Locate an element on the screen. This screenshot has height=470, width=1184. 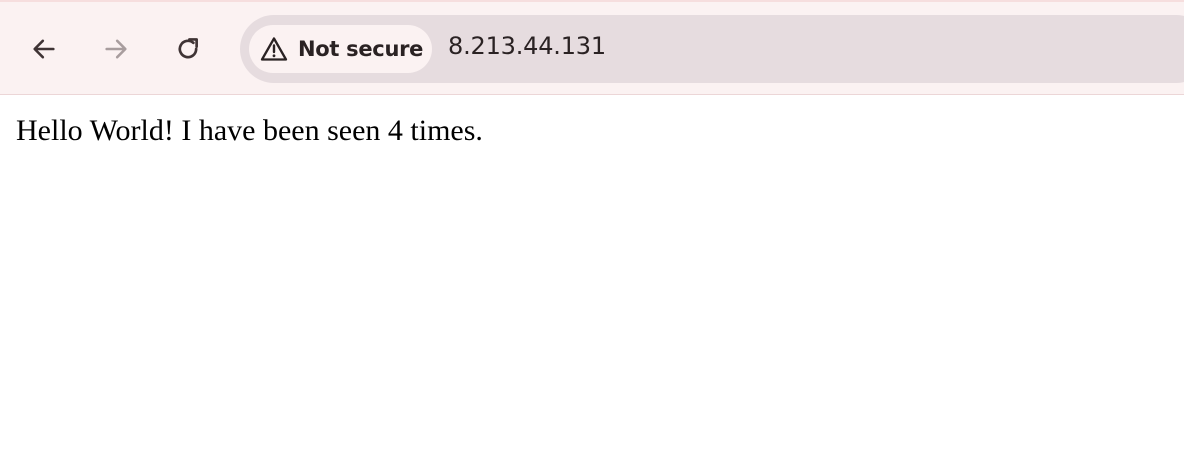
warning-triangle-icon is located at coordinates (274, 49).